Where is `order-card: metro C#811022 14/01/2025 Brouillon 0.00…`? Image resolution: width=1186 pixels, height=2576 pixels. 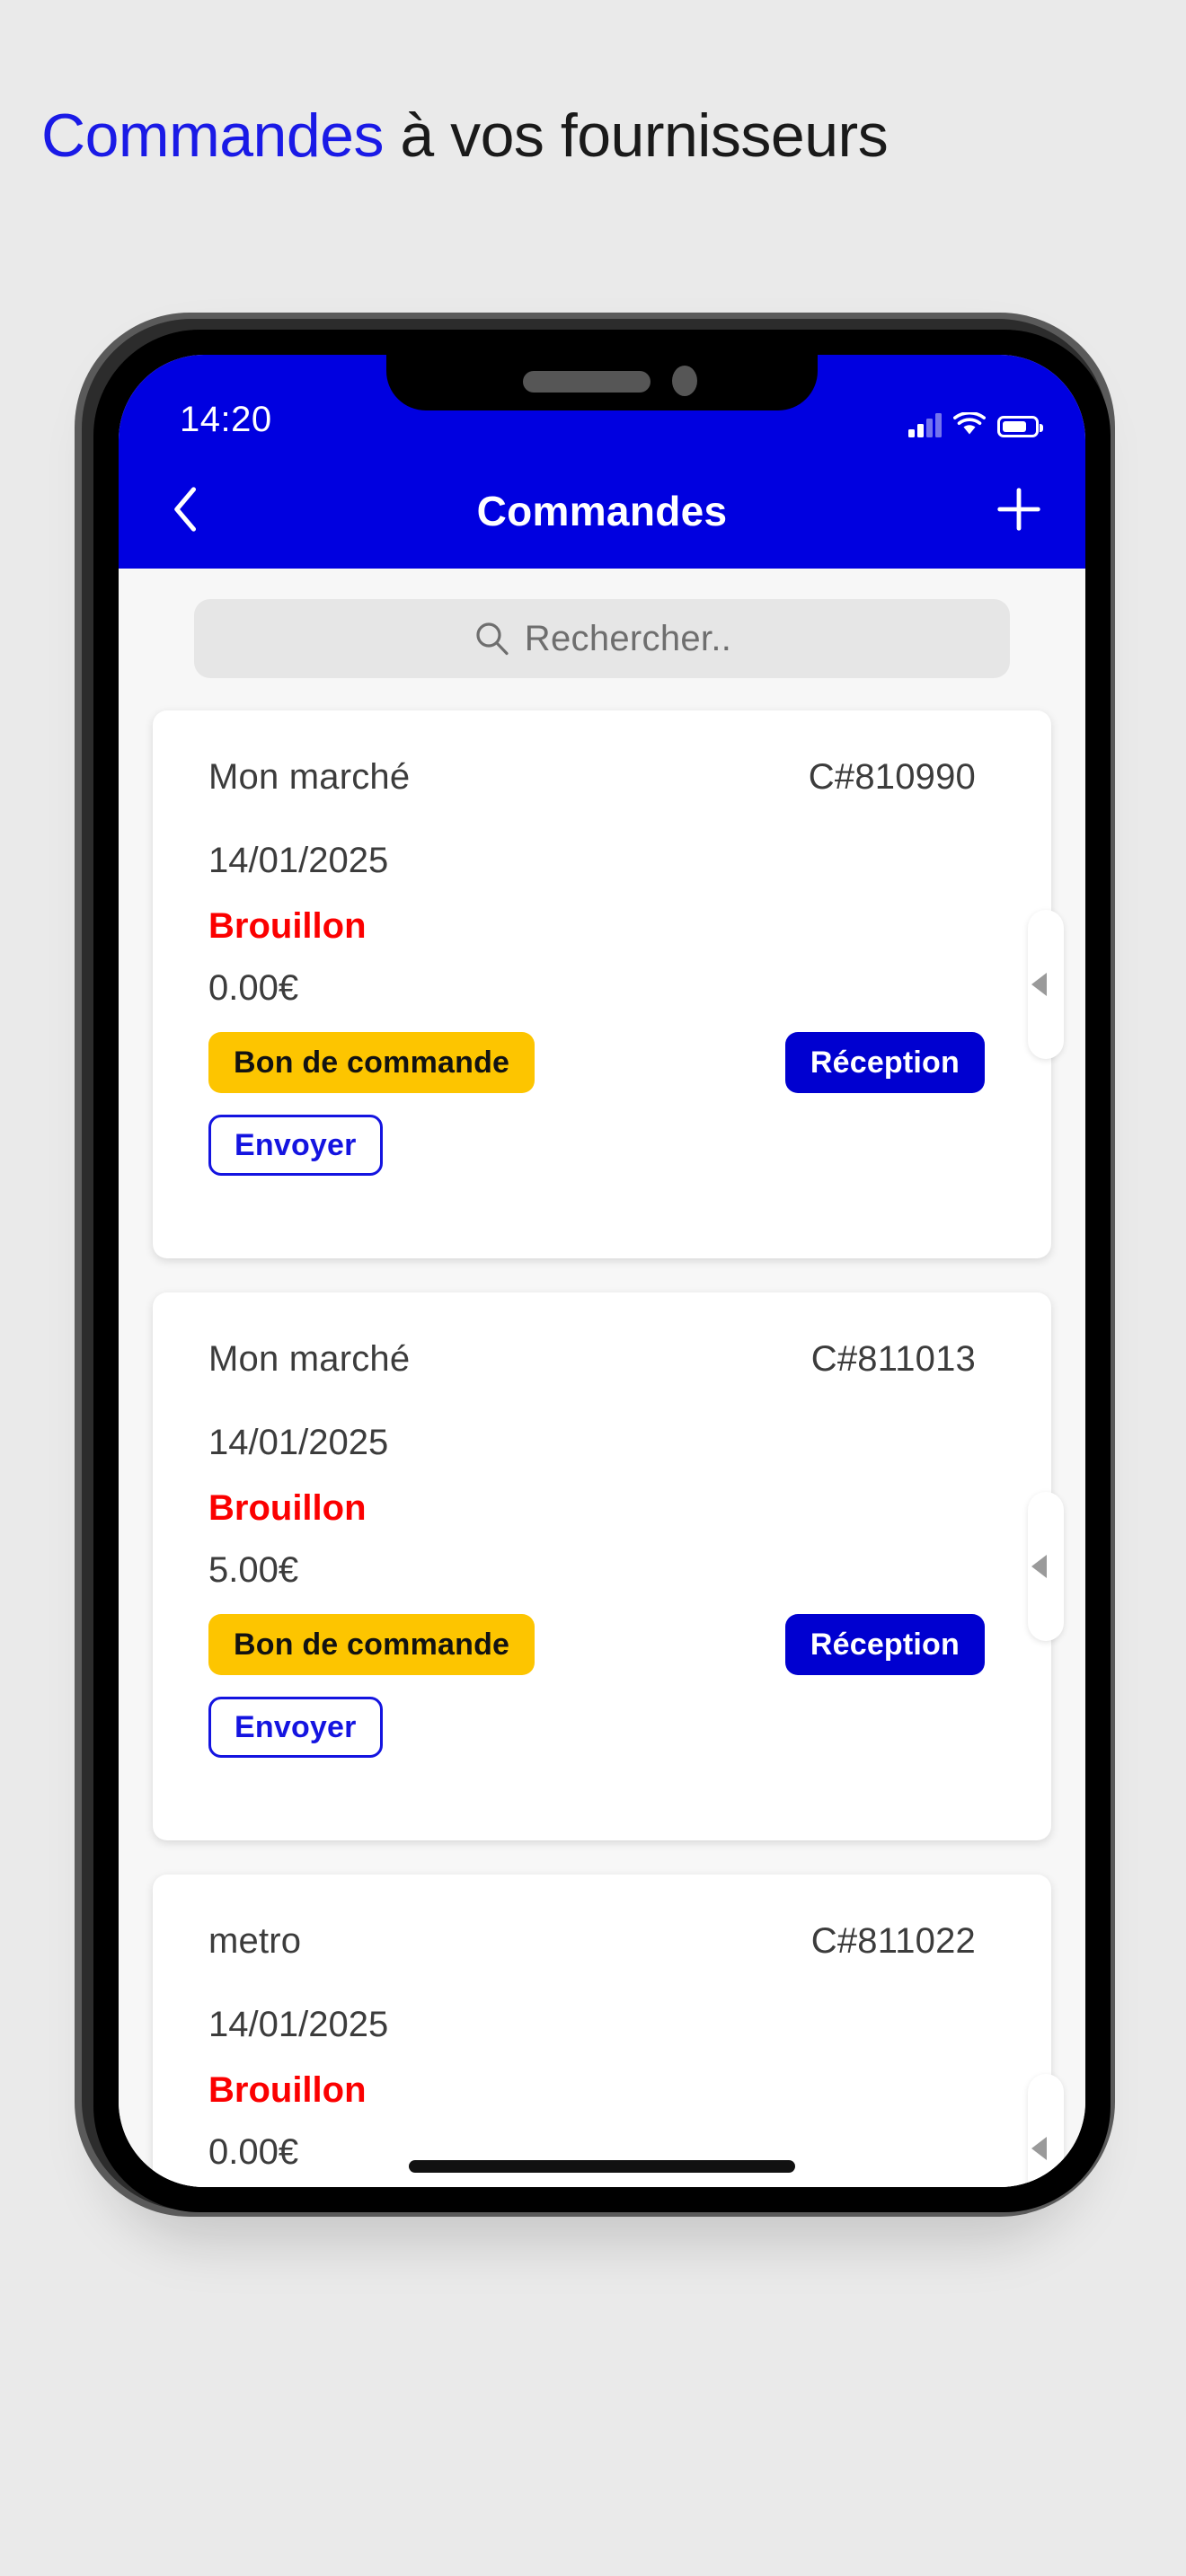 order-card: metro C#811022 14/01/2025 Brouillon 0.00… is located at coordinates (608, 2031).